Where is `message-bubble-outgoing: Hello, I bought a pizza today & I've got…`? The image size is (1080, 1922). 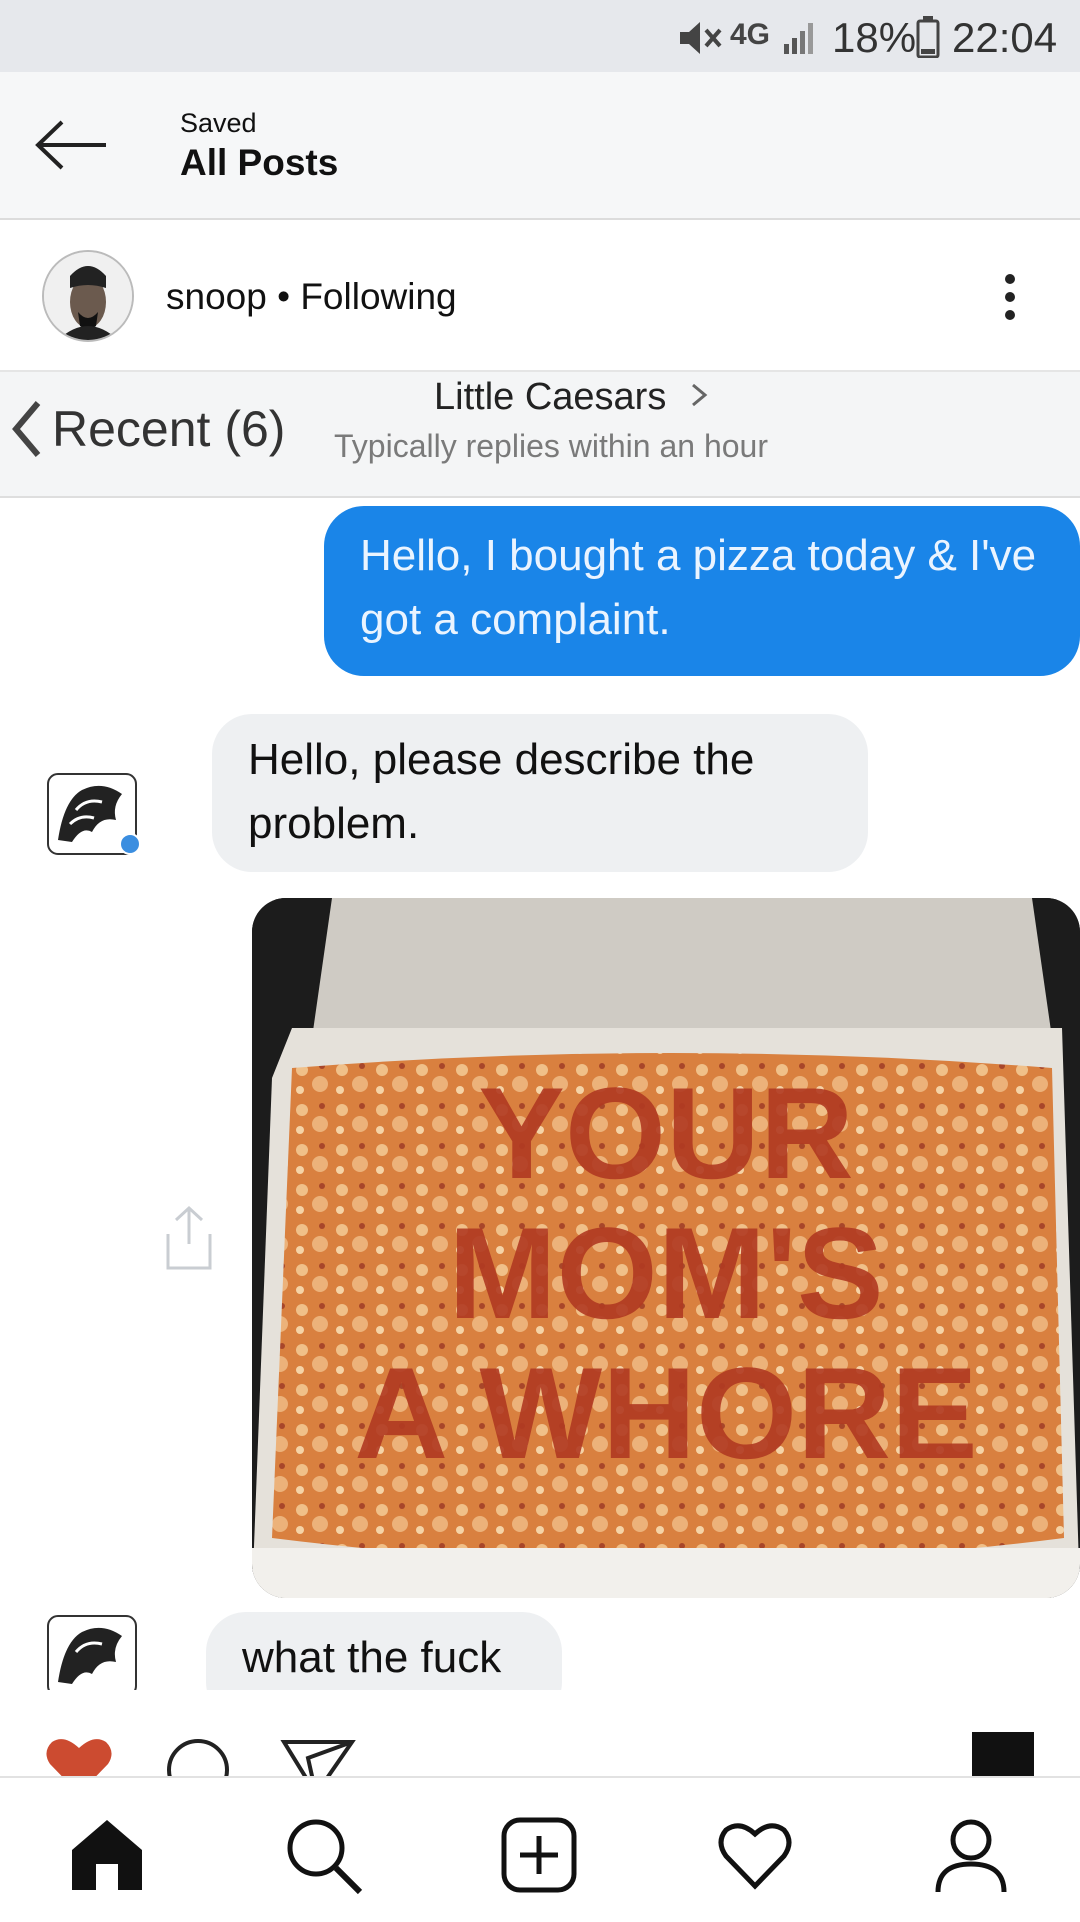
message-bubble-outgoing: Hello, I bought a pizza today & I've got… is located at coordinates (702, 591).